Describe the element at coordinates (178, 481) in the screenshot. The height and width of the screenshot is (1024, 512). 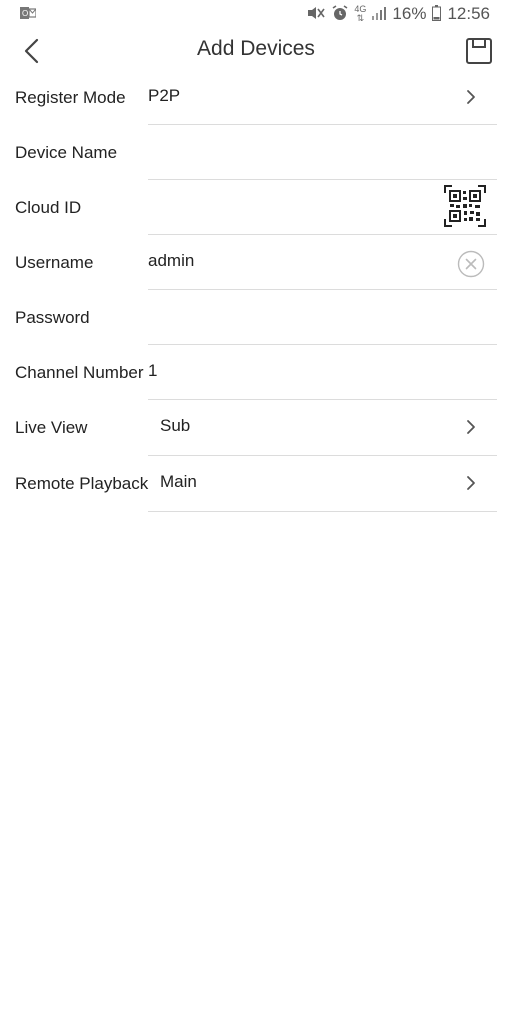
I see `remote-playback-value: Main` at that location.